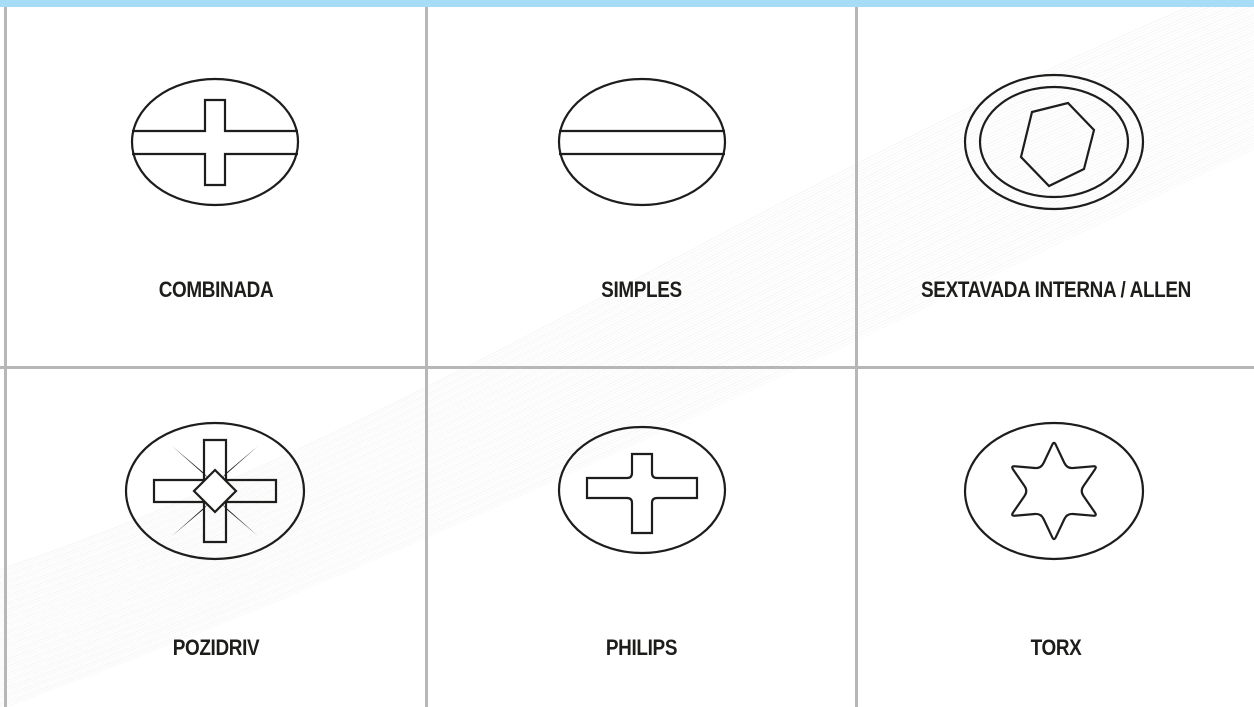 The width and height of the screenshot is (1254, 707). Describe the element at coordinates (216, 647) in the screenshot. I see `tile-label-pozidriv: POZIDRIV` at that location.